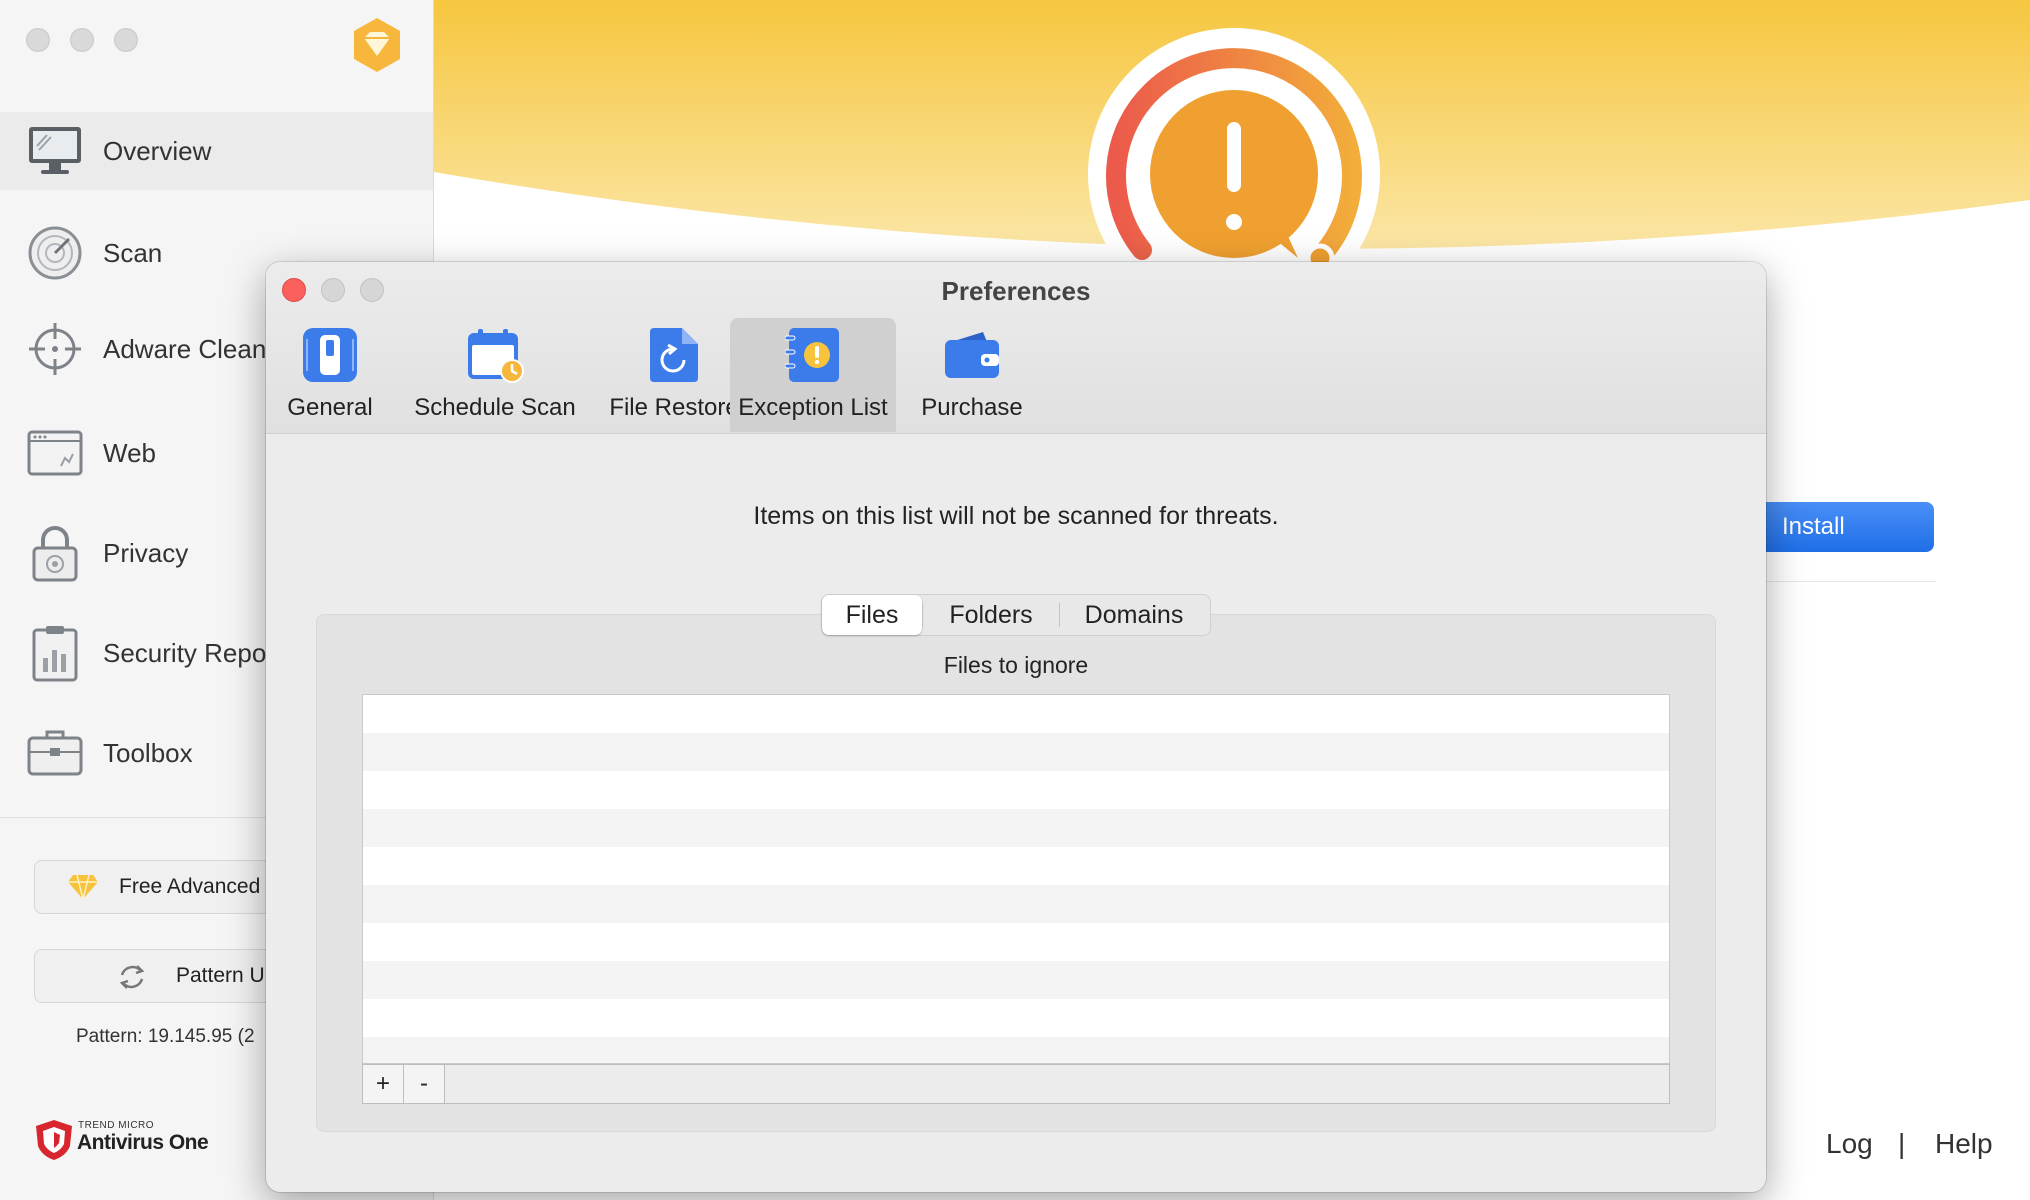 The image size is (2030, 1200). I want to click on diamond-icon, so click(83, 890).